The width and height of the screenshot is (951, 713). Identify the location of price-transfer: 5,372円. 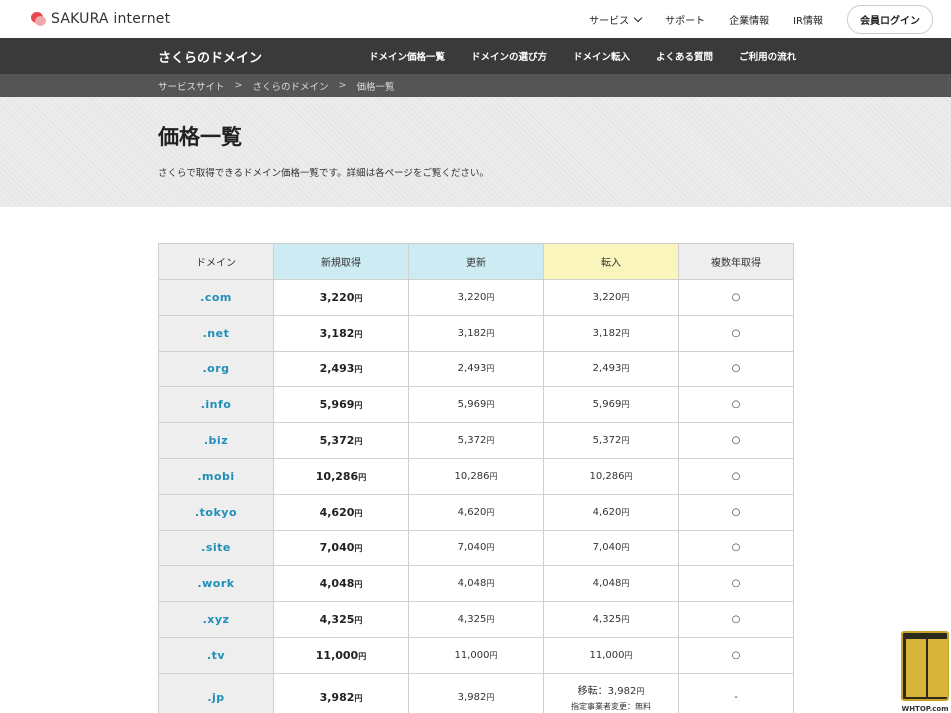
(611, 440).